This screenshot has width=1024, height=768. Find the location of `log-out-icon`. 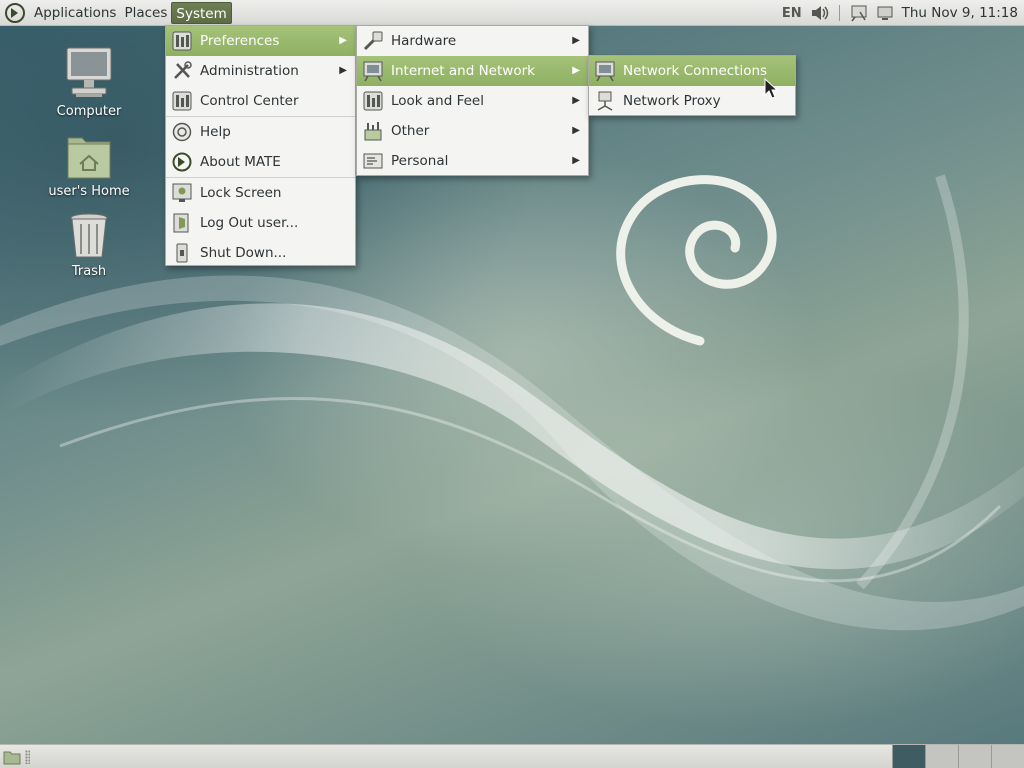

log-out-icon is located at coordinates (181, 223).